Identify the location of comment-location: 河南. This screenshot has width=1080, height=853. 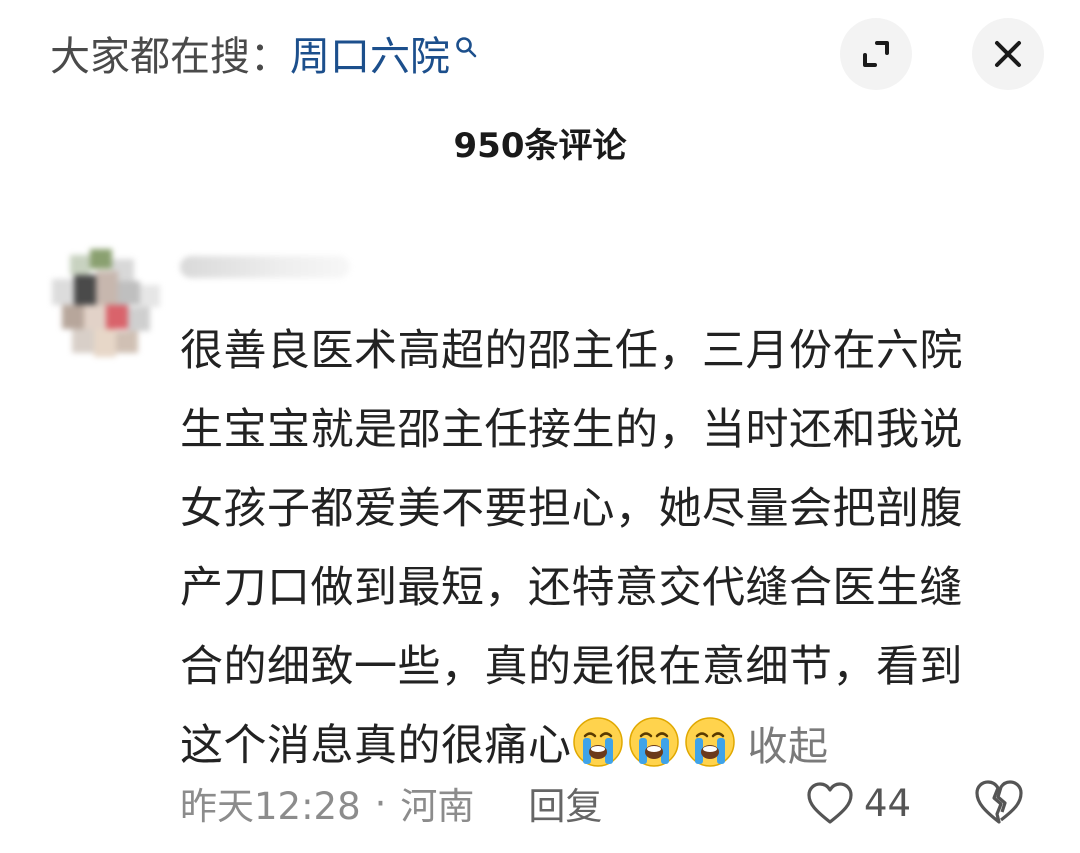
(437, 806).